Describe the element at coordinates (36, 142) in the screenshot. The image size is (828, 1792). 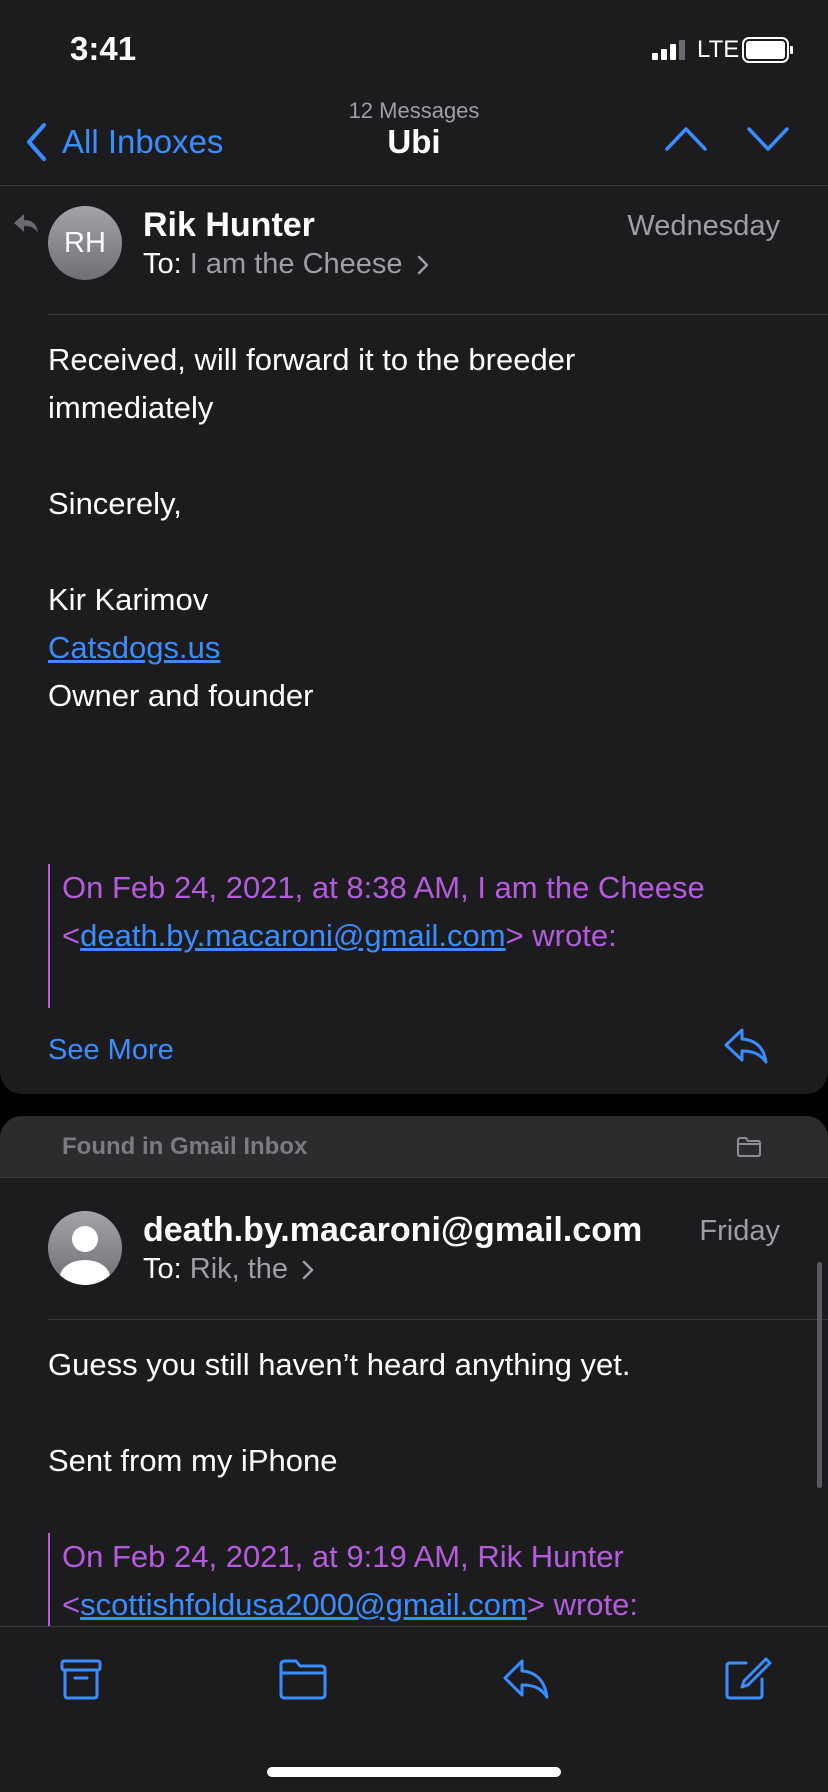
I see `chevron-left-icon` at that location.